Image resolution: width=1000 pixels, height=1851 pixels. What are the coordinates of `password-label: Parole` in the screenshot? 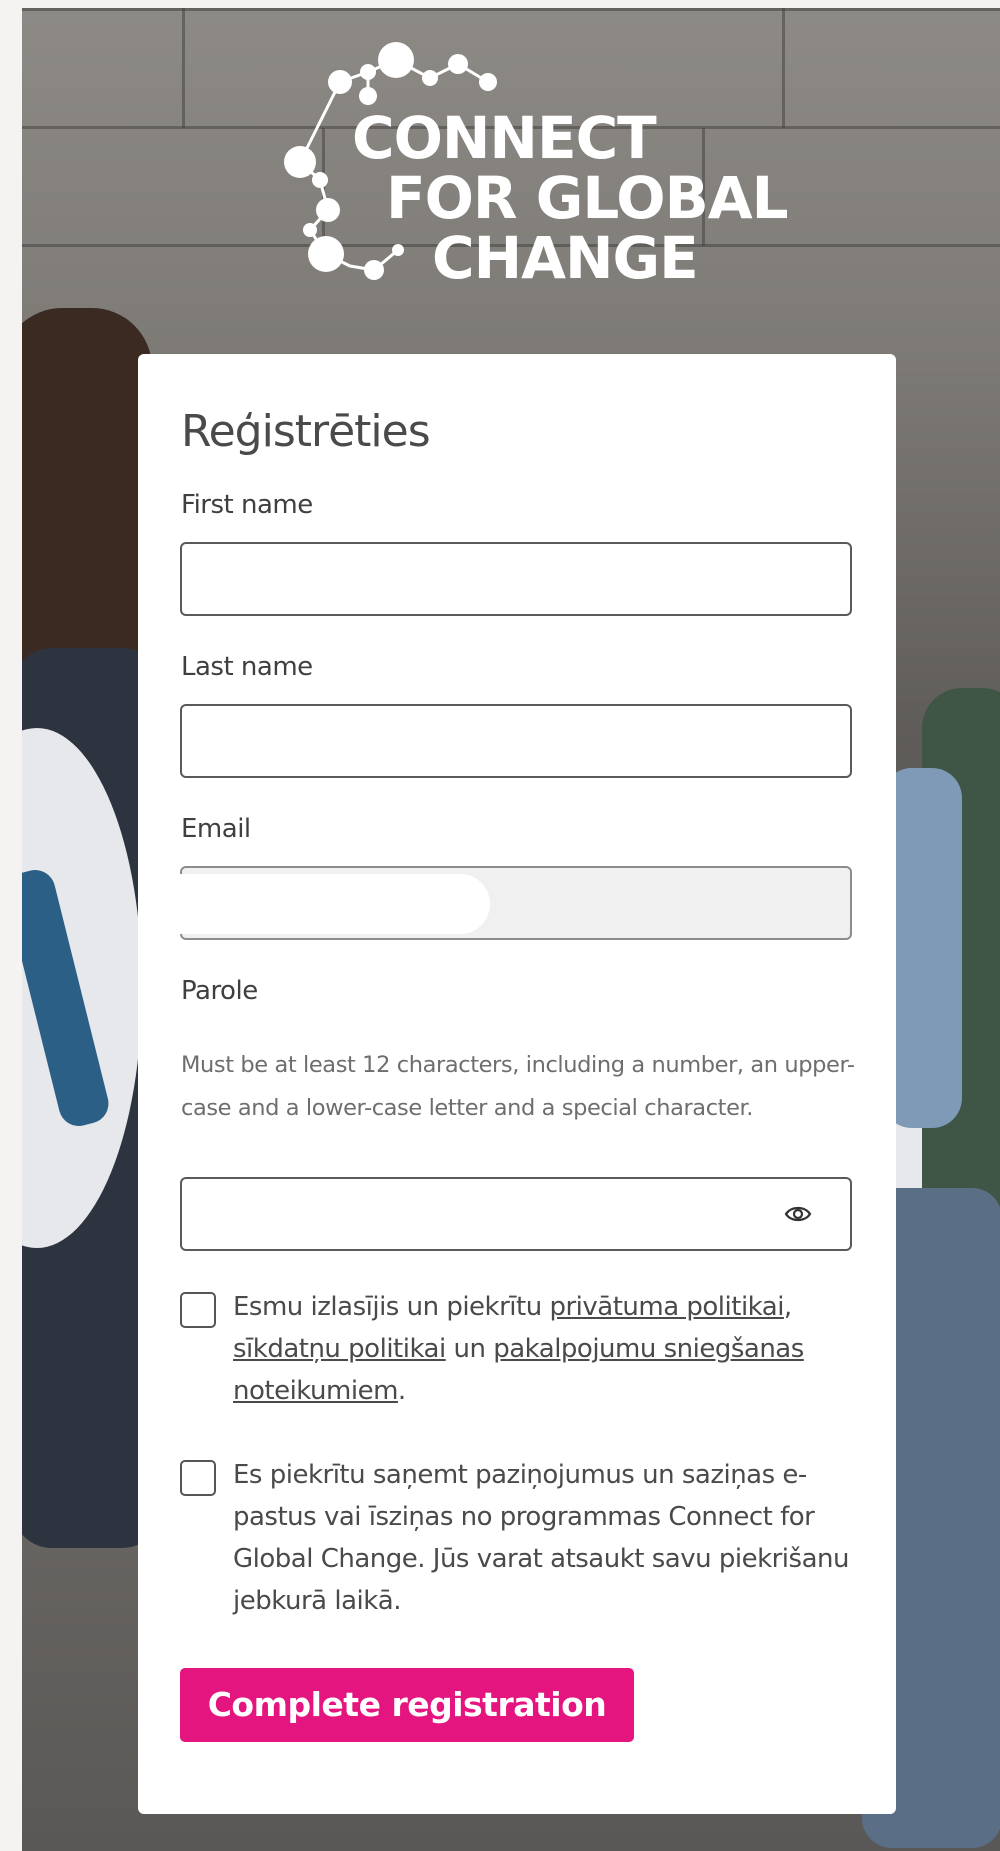 It's located at (219, 991).